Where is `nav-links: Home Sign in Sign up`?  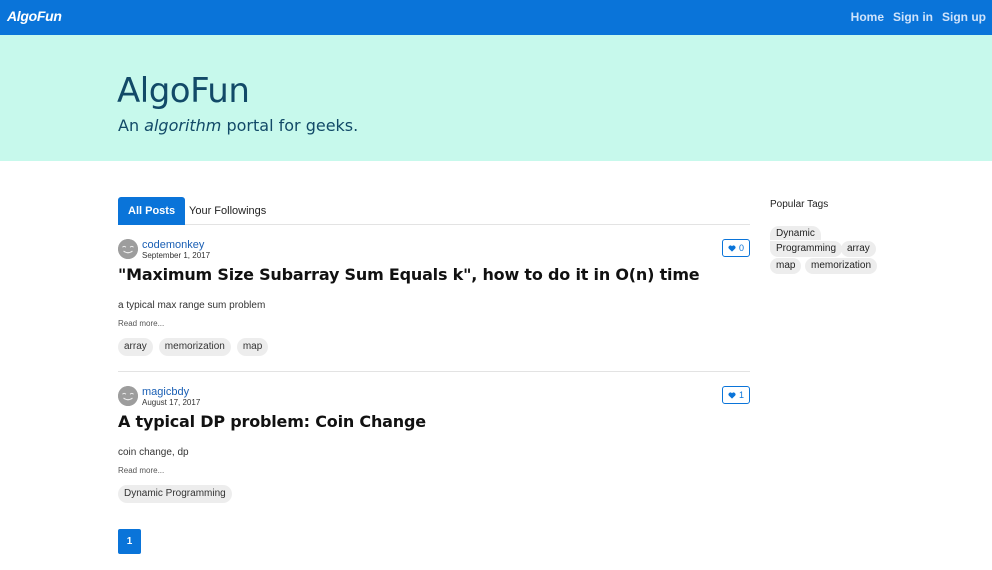
nav-links: Home Sign in Sign up is located at coordinates (918, 17).